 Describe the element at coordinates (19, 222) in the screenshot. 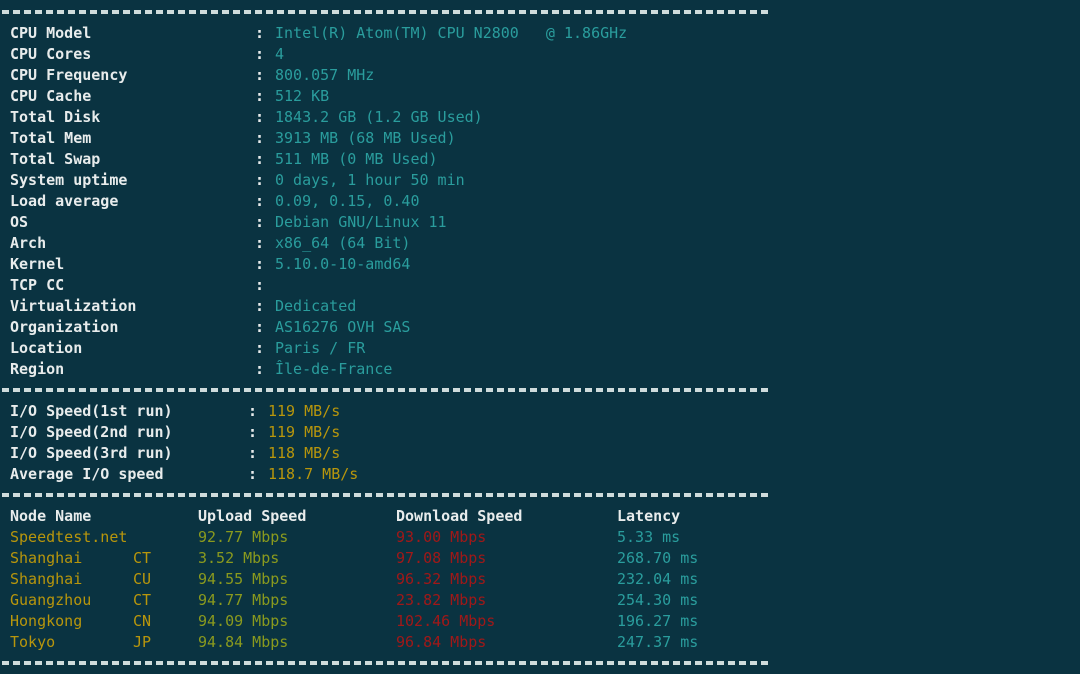

I see `info-label: OS` at that location.